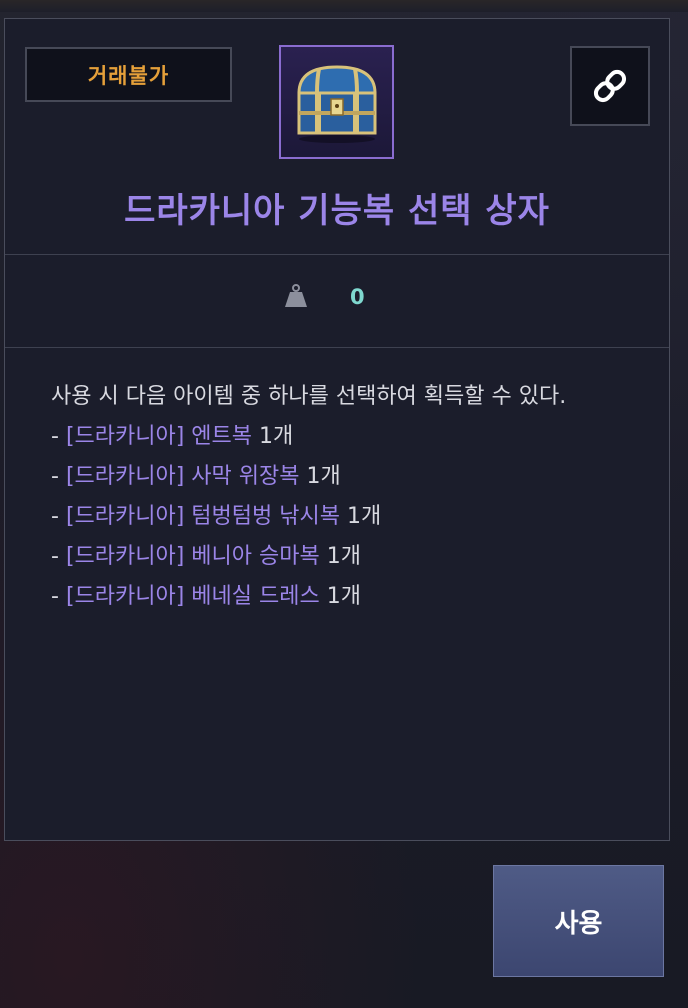 This screenshot has height=1008, width=688. What do you see at coordinates (172, 436) in the screenshot?
I see `list-item: - [드라카니아] 엔트복 1개` at bounding box center [172, 436].